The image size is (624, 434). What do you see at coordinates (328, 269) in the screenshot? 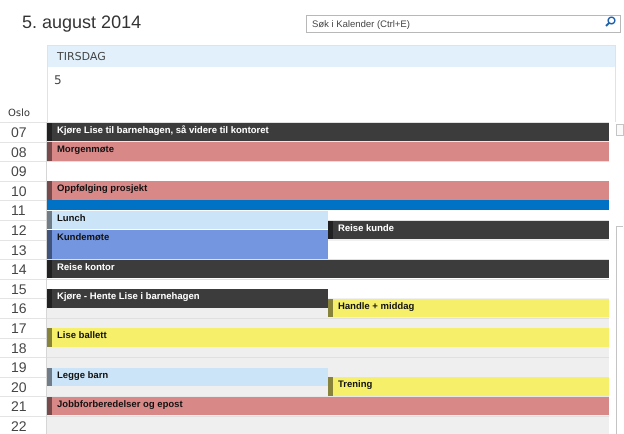
I see `calendar-event: Reise kontor` at bounding box center [328, 269].